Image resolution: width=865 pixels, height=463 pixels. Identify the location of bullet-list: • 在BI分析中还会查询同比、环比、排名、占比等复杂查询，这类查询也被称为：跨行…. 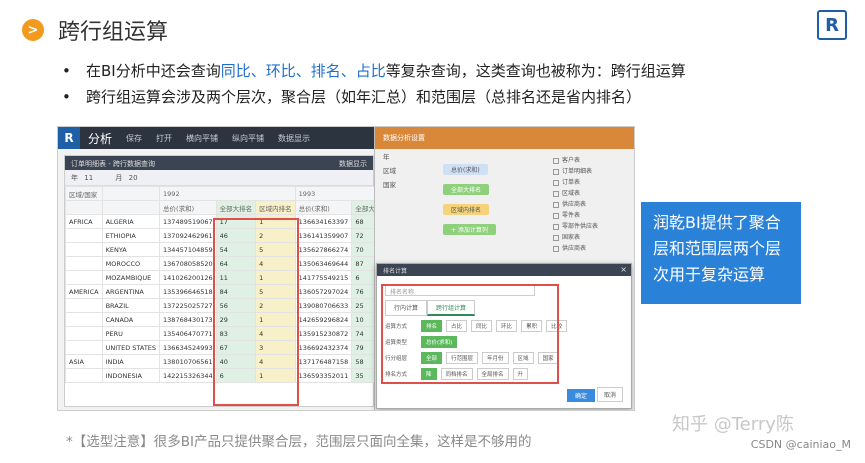
(457, 84).